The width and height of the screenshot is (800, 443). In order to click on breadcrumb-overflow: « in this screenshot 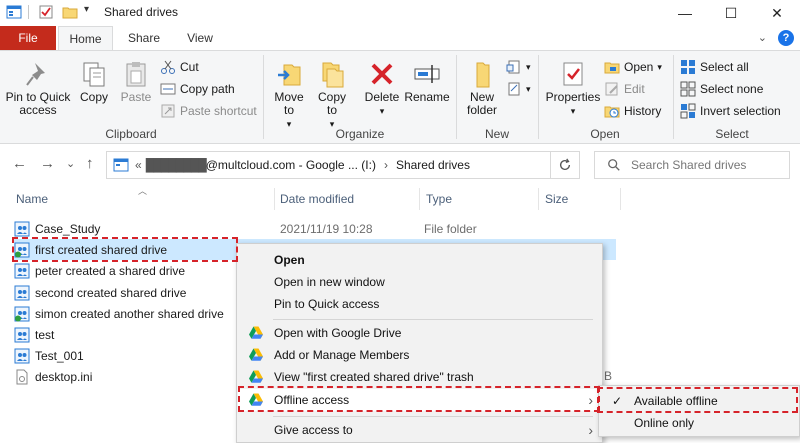, I will do `click(138, 165)`.